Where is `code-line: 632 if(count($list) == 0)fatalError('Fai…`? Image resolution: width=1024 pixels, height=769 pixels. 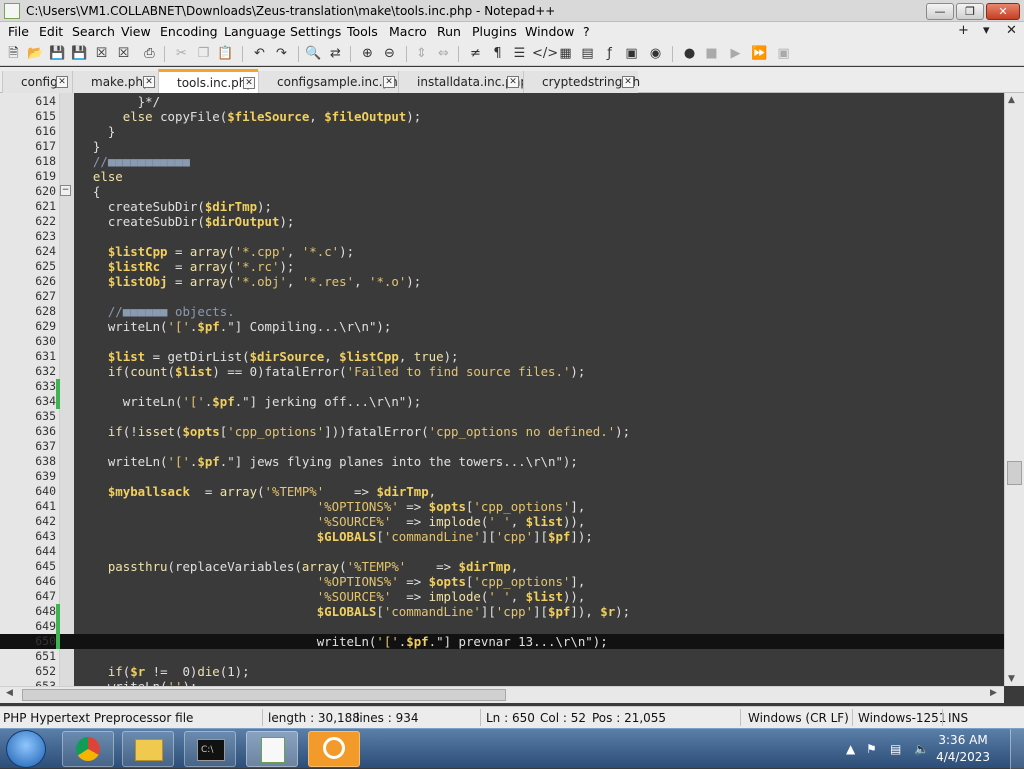
code-line: 632 if(count($list) == 0)fatalError('Fai… is located at coordinates (502, 371).